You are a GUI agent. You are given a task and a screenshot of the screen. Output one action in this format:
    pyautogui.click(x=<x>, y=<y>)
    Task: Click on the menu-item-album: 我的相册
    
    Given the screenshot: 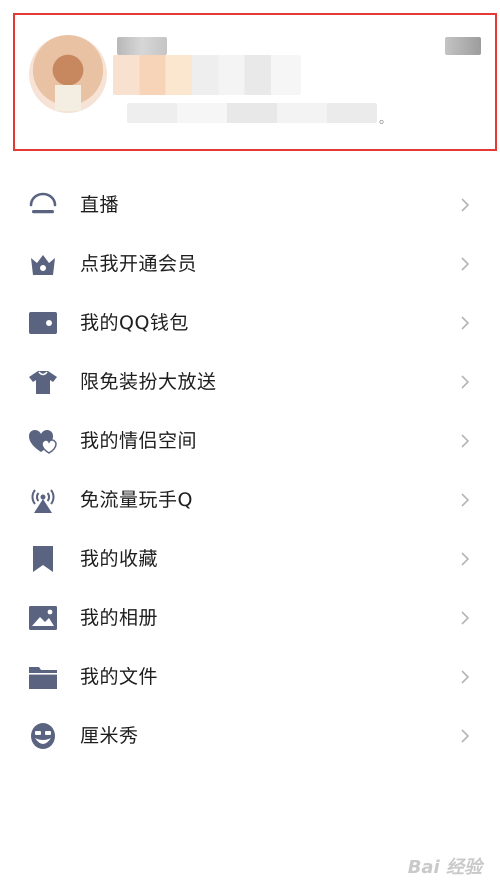 What is the action you would take?
    pyautogui.click(x=250, y=618)
    